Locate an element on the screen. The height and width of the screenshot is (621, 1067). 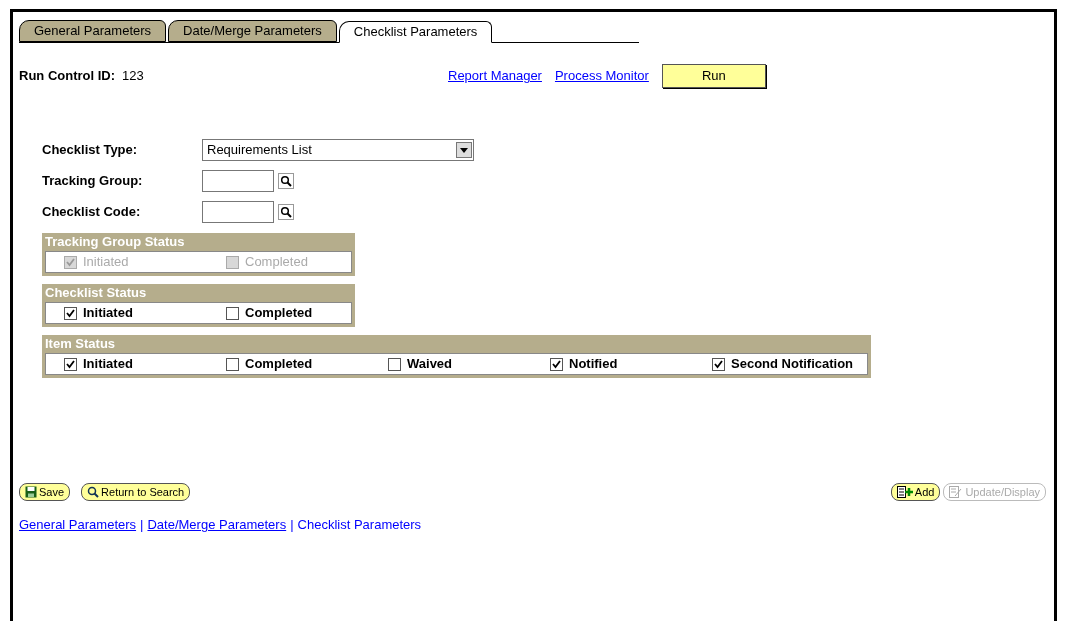
checkbox-label: Waived is located at coordinates (430, 364).